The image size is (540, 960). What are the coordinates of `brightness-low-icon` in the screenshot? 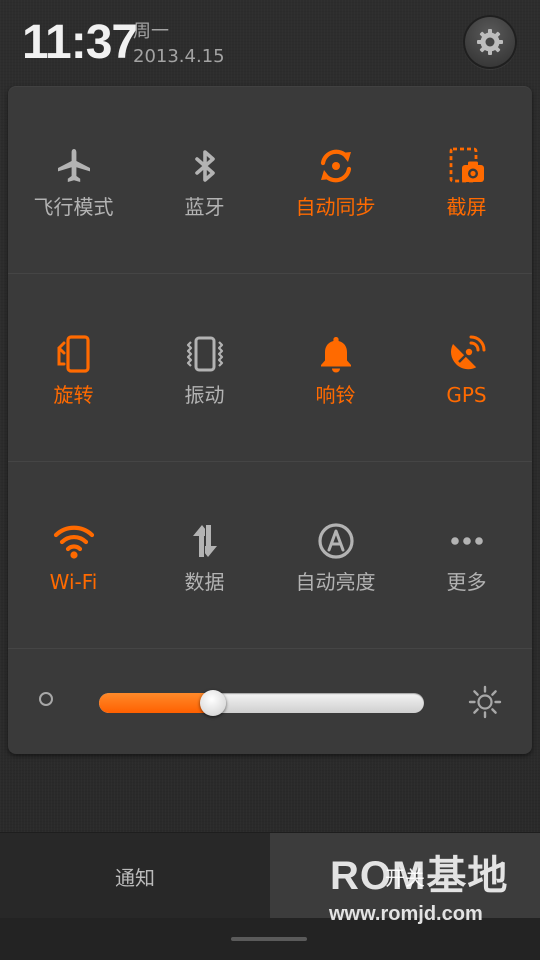 It's located at (46, 699).